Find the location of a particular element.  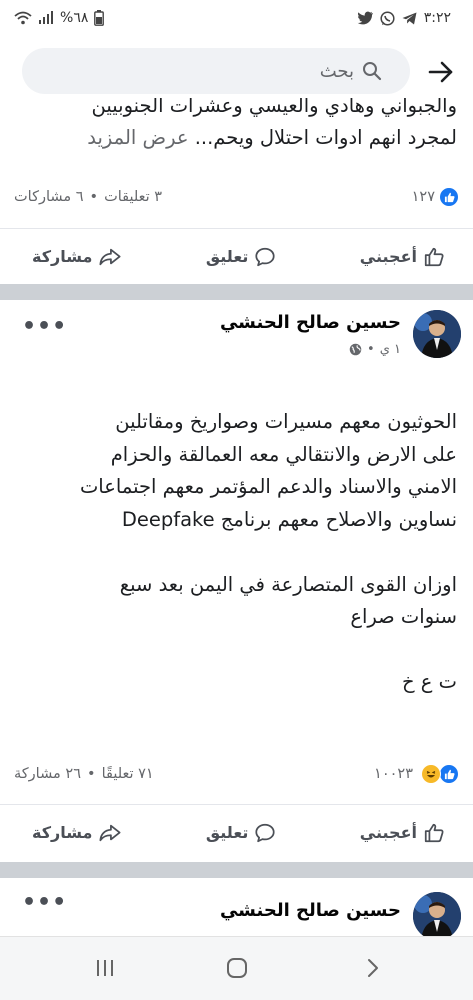

search-icon is located at coordinates (372, 71).